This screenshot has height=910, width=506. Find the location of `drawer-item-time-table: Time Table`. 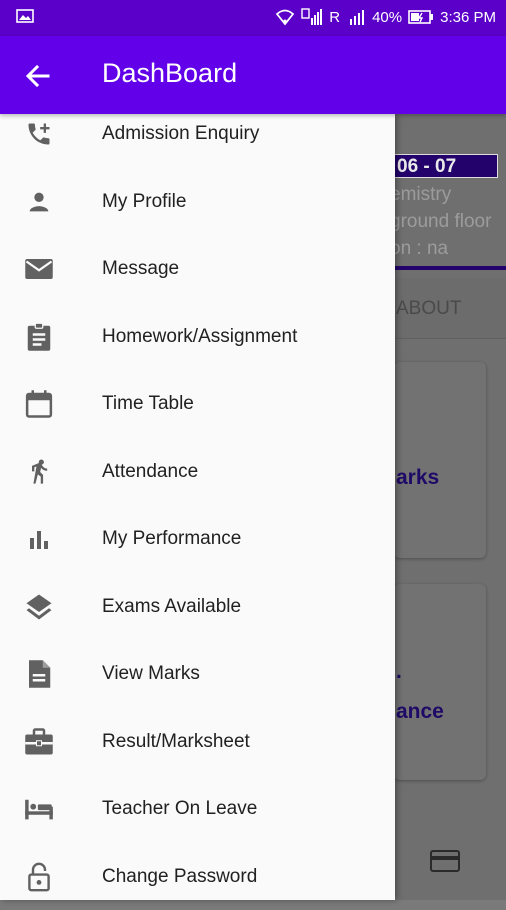

drawer-item-time-table: Time Table is located at coordinates (197, 403).